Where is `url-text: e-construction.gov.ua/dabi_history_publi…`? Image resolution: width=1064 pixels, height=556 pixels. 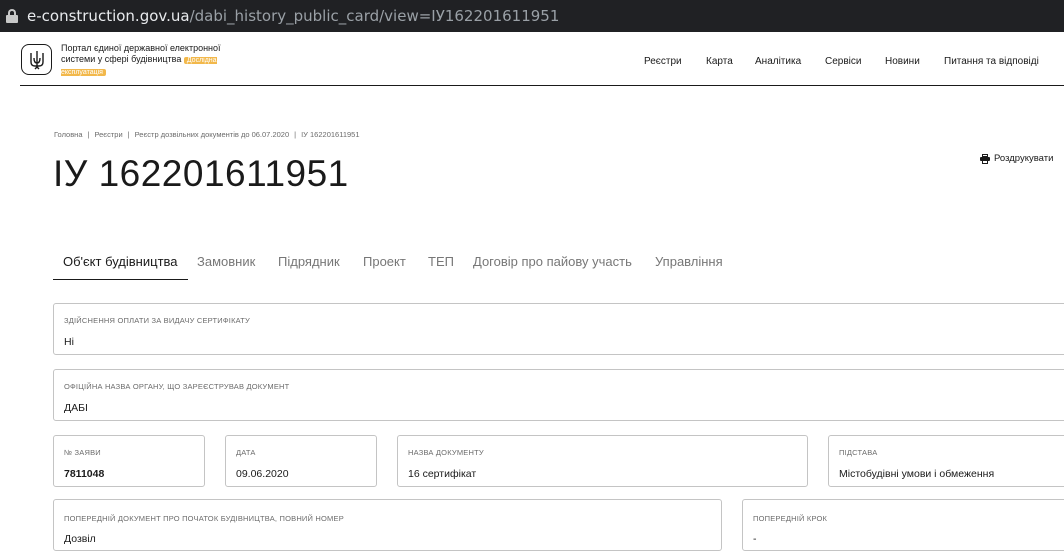 url-text: e-construction.gov.ua/dabi_history_publi… is located at coordinates (293, 16).